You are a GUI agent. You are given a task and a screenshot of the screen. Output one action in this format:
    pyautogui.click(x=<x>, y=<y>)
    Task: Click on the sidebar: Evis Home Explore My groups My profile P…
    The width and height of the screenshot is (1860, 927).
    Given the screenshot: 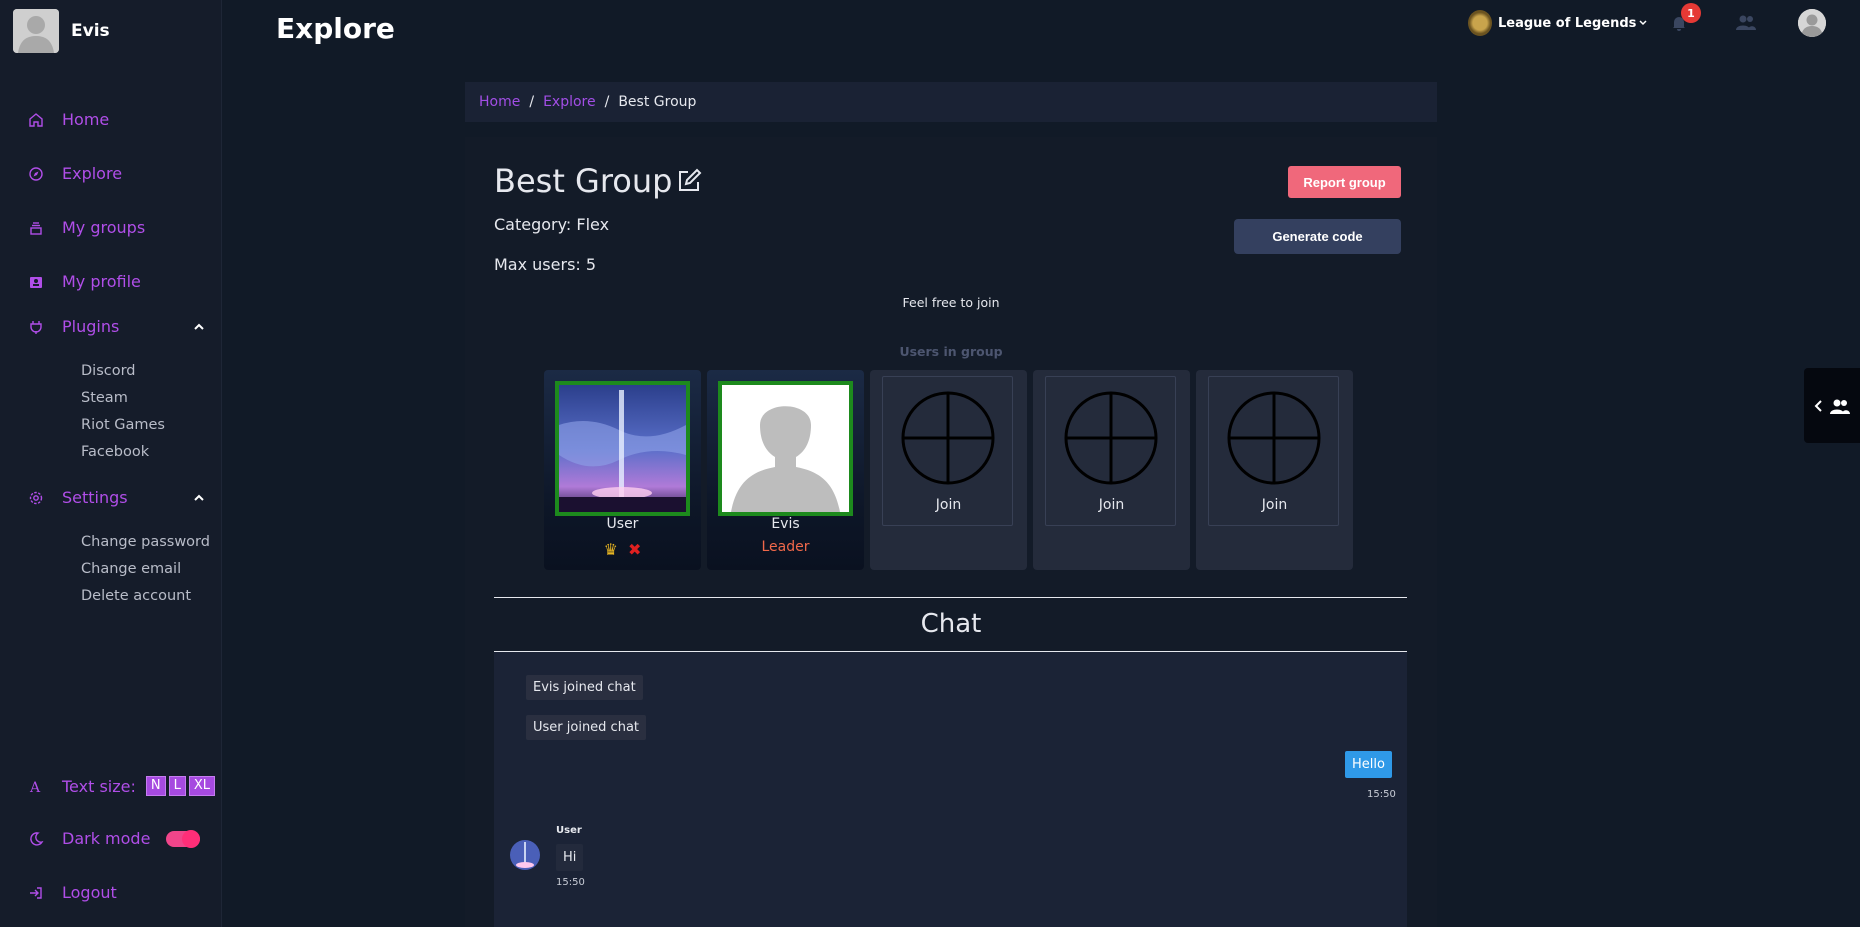 What is the action you would take?
    pyautogui.click(x=111, y=463)
    